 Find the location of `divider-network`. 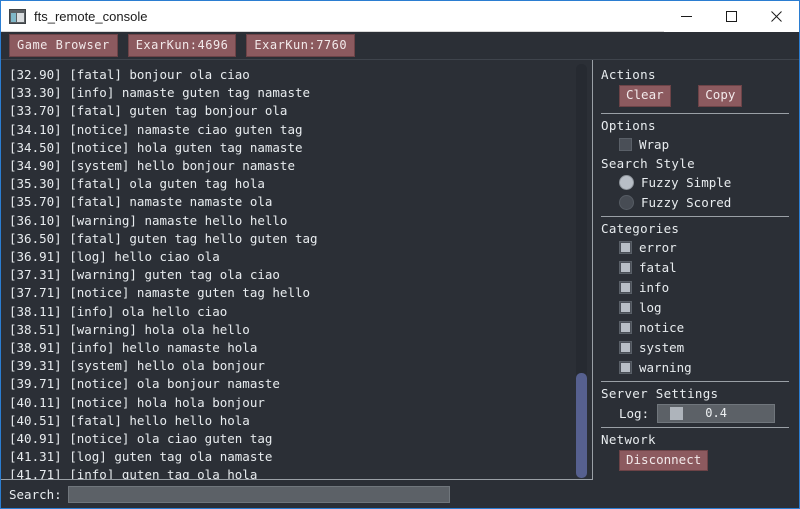

divider-network is located at coordinates (695, 427).